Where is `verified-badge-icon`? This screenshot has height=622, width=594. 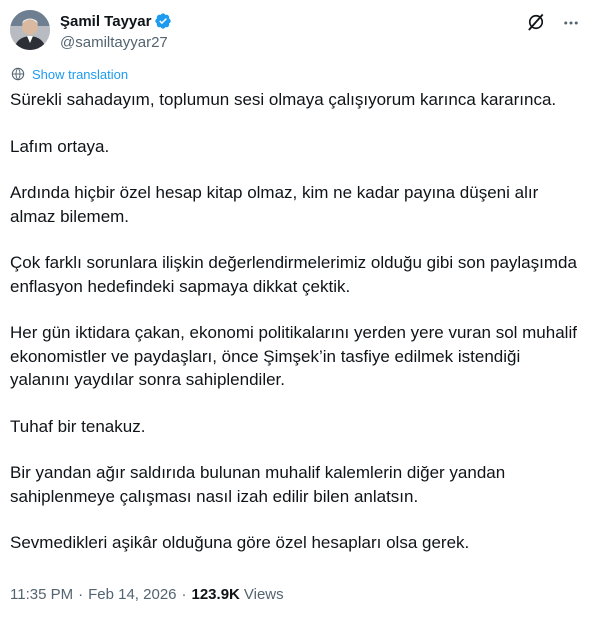
verified-badge-icon is located at coordinates (163, 21).